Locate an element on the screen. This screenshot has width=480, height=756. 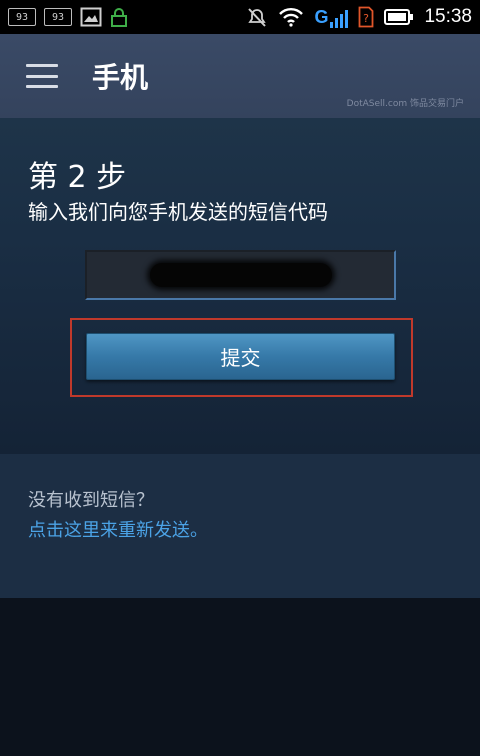
wifi-icon is located at coordinates (291, 17).